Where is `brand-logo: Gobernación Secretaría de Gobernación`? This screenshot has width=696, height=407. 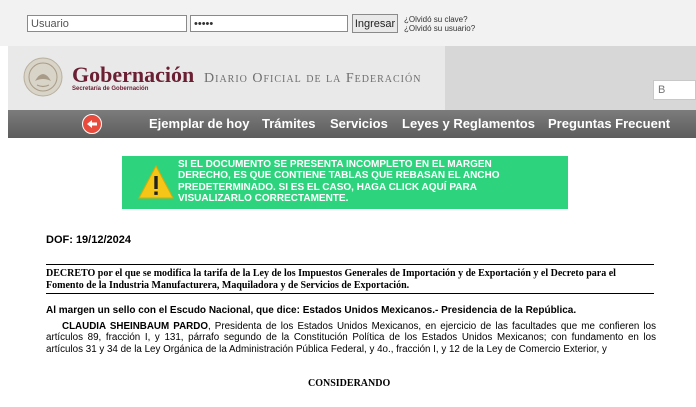
brand-logo: Gobernación Secretaría de Gobernación is located at coordinates (133, 78).